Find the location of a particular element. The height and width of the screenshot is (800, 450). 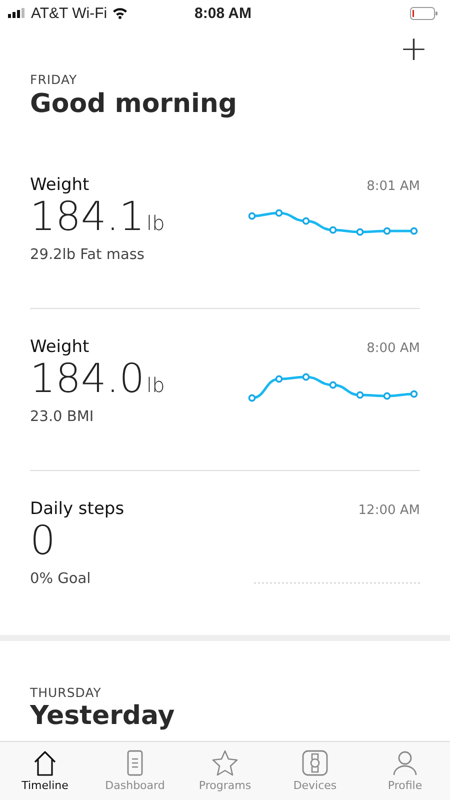

measure-detail: 0% Goal is located at coordinates (60, 579).